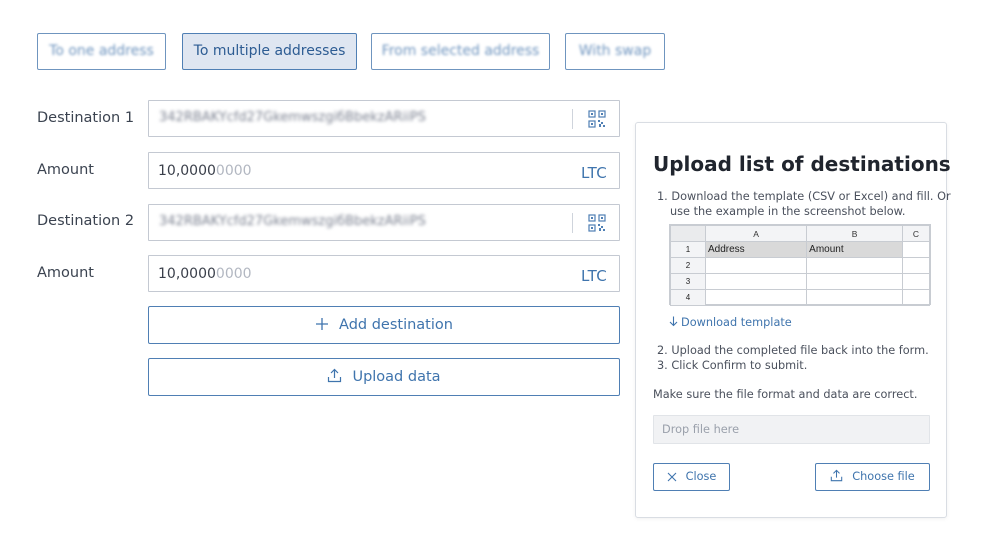  What do you see at coordinates (233, 171) in the screenshot?
I see `amount-1-placeholder: 0000` at bounding box center [233, 171].